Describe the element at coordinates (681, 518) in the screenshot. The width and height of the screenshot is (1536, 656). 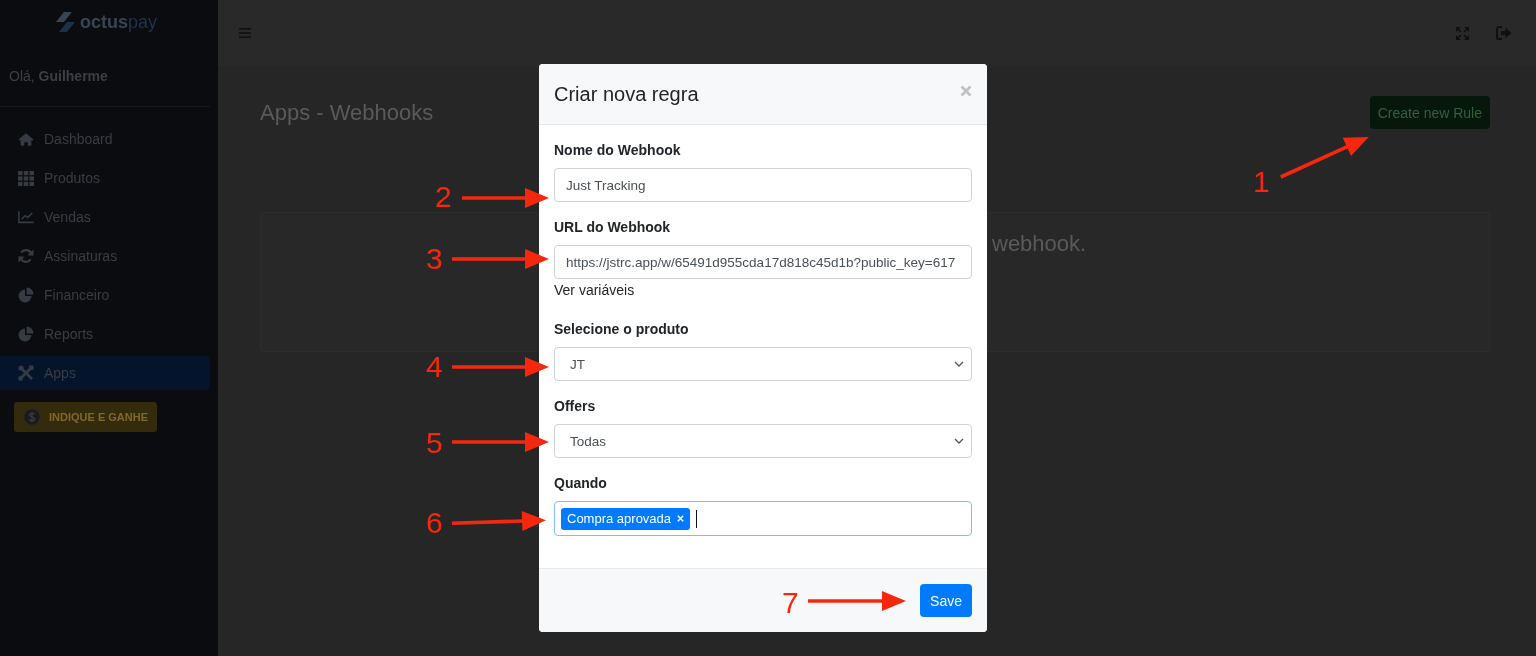
I see `tag-remove-icon` at that location.